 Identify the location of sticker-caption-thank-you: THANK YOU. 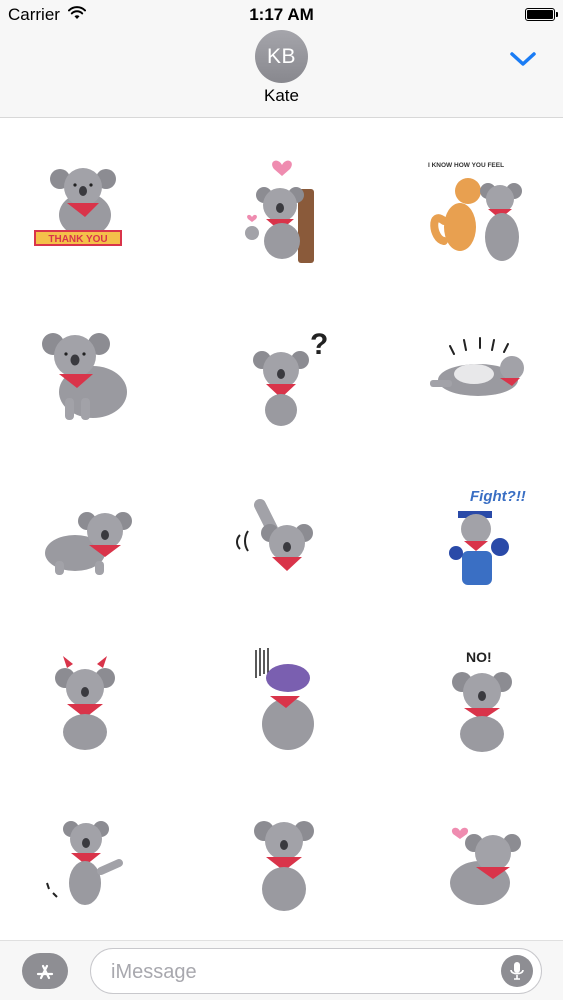
(77, 239).